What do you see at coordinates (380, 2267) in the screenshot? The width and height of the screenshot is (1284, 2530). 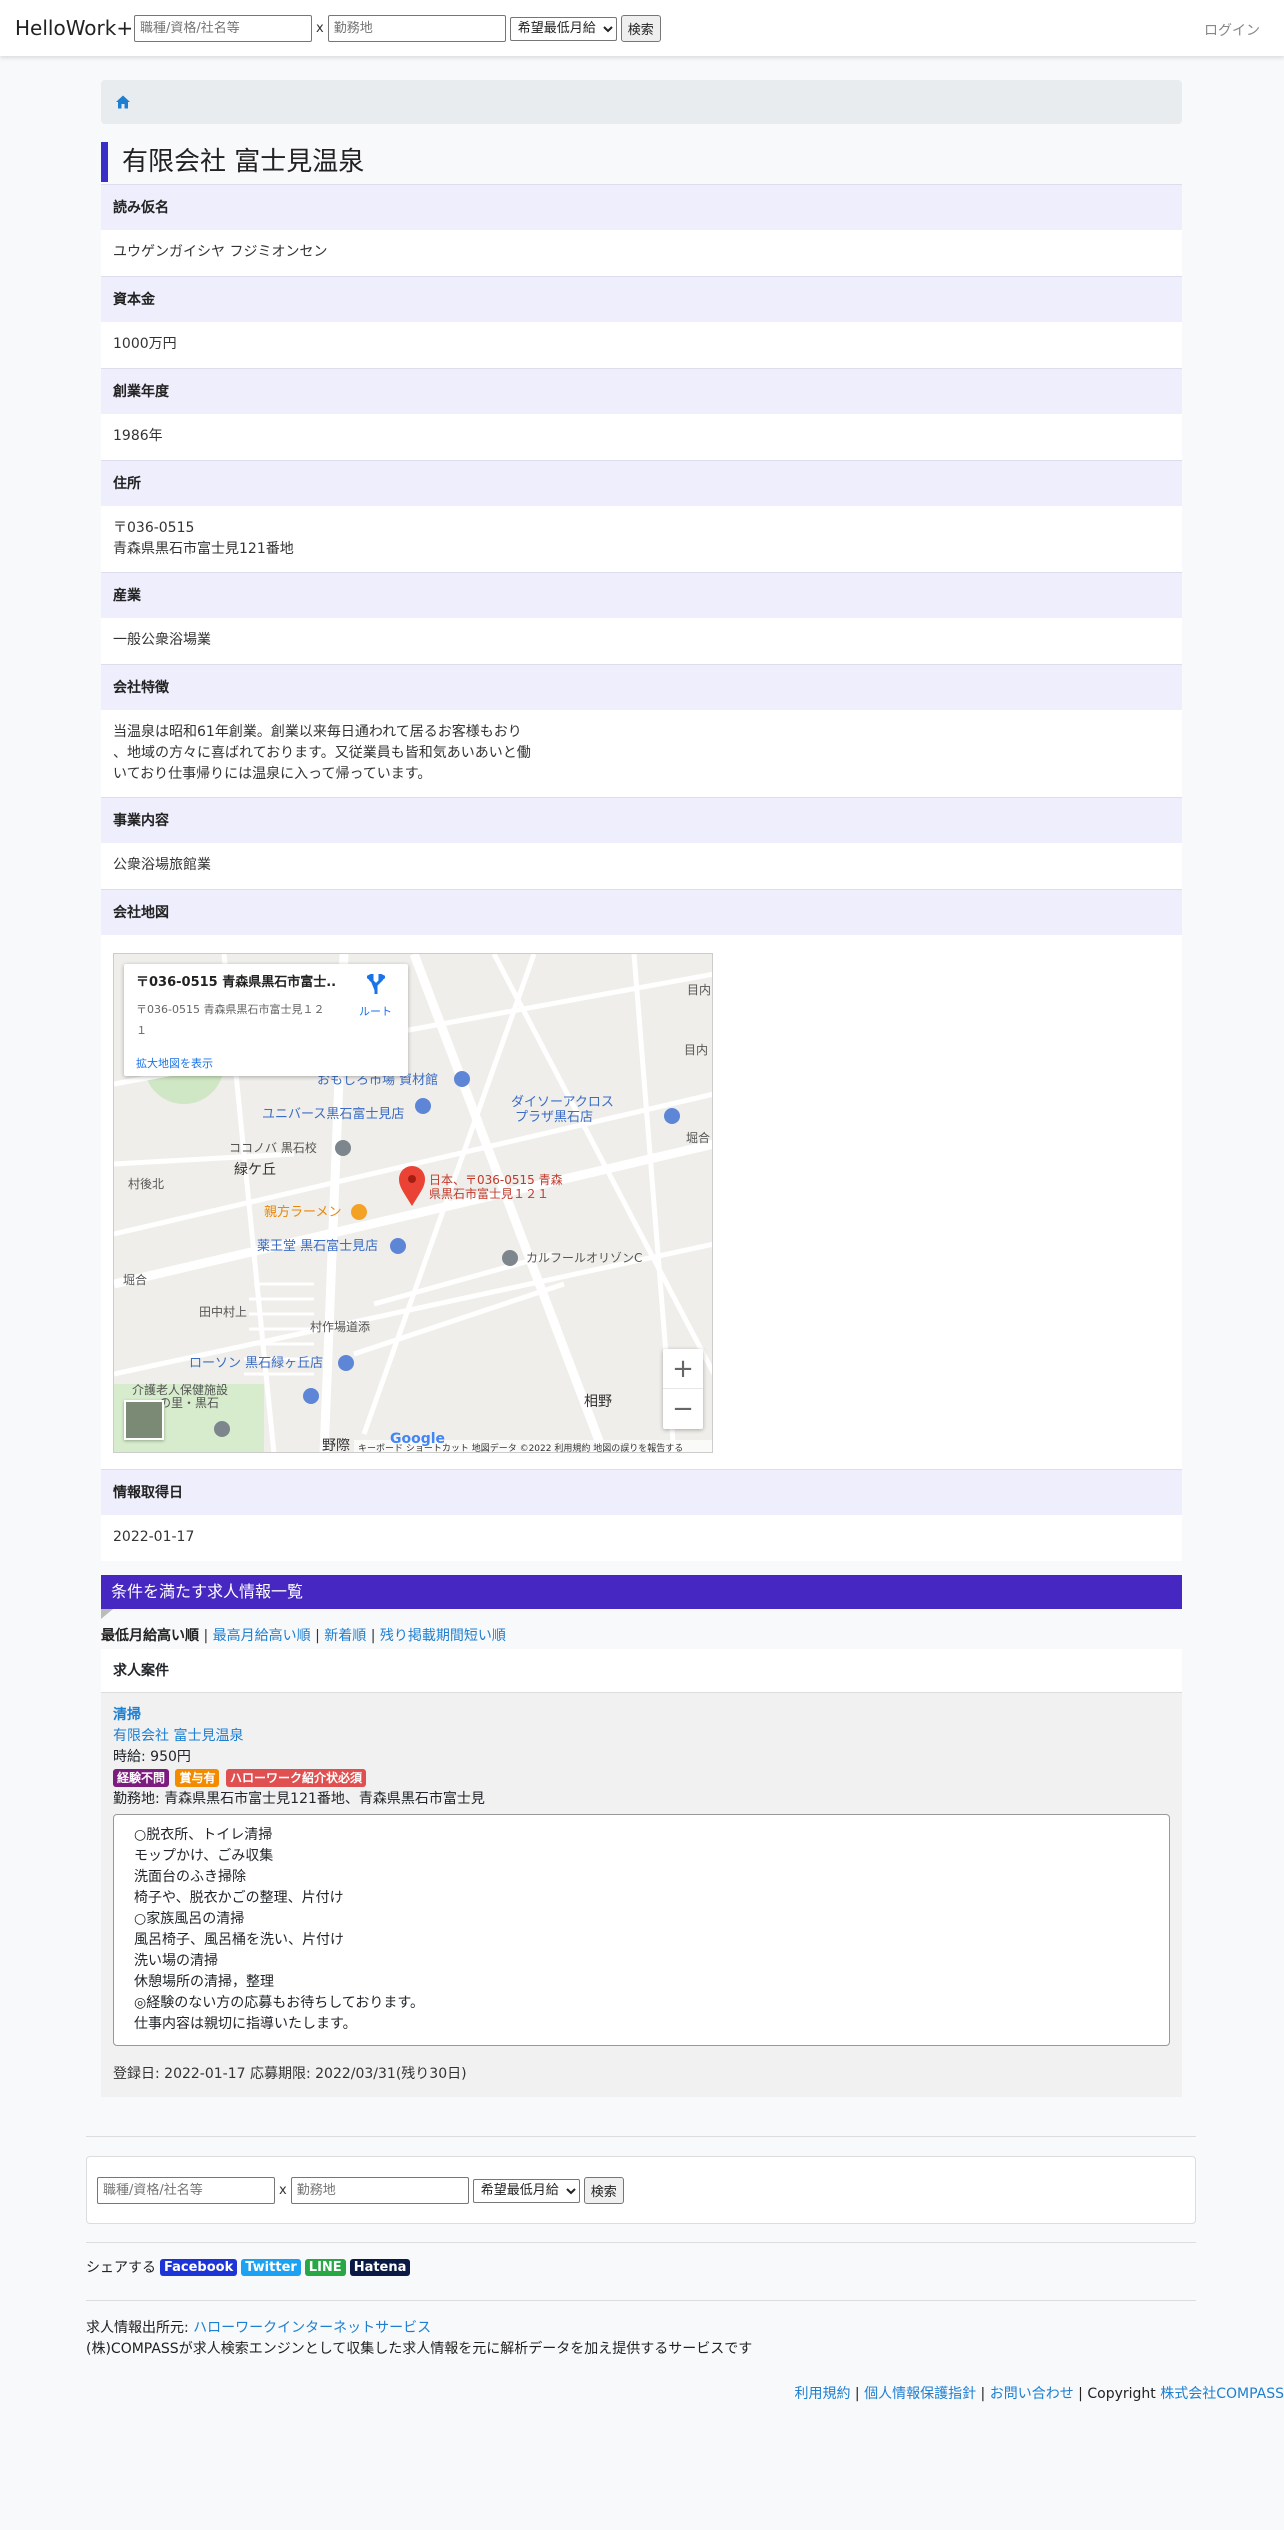 I see `share-hatena-button: Hatena` at bounding box center [380, 2267].